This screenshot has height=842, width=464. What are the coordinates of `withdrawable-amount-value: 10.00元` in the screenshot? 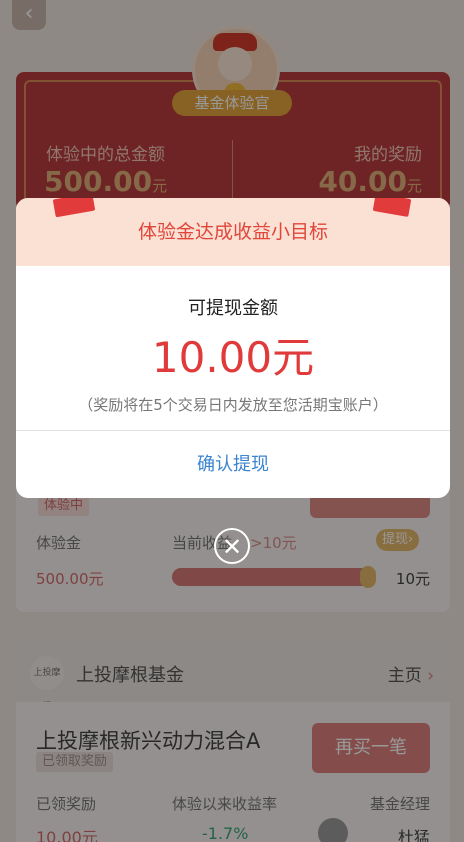 It's located at (233, 357).